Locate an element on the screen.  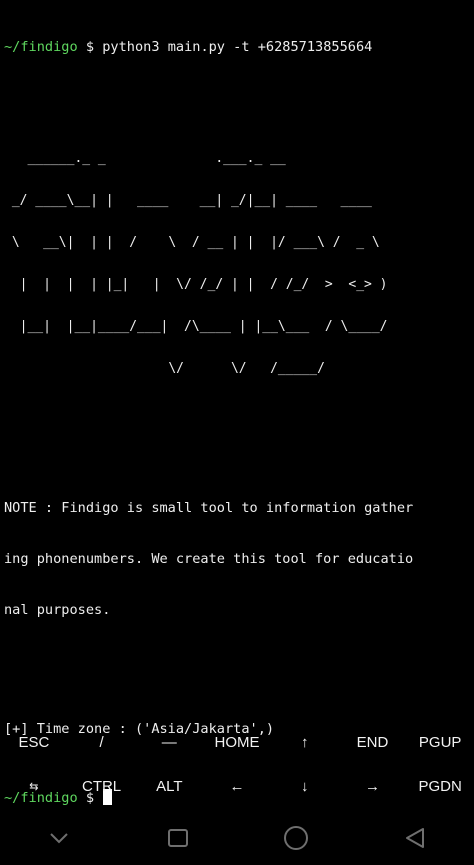
dash-key: — is located at coordinates (169, 742).